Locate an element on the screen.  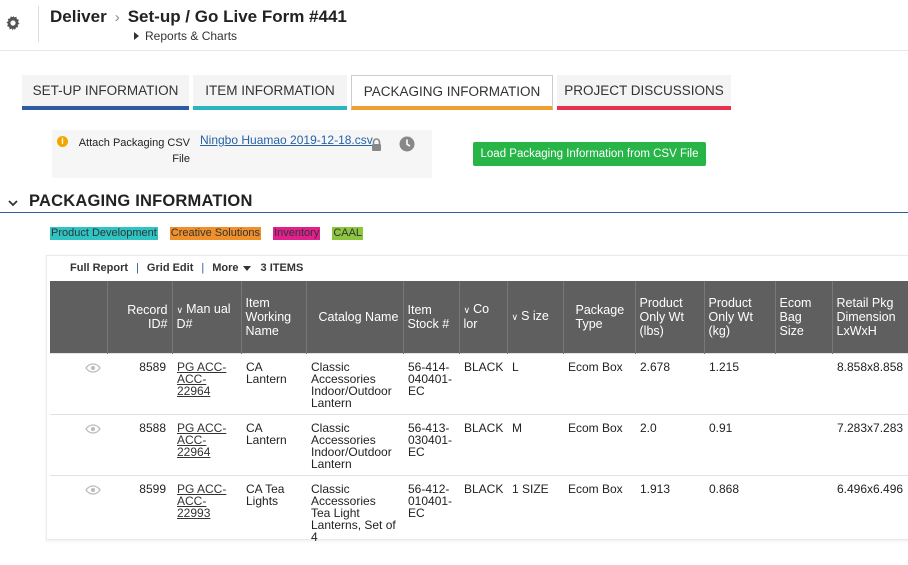
legend-product-development: Product Development is located at coordinates (104, 233).